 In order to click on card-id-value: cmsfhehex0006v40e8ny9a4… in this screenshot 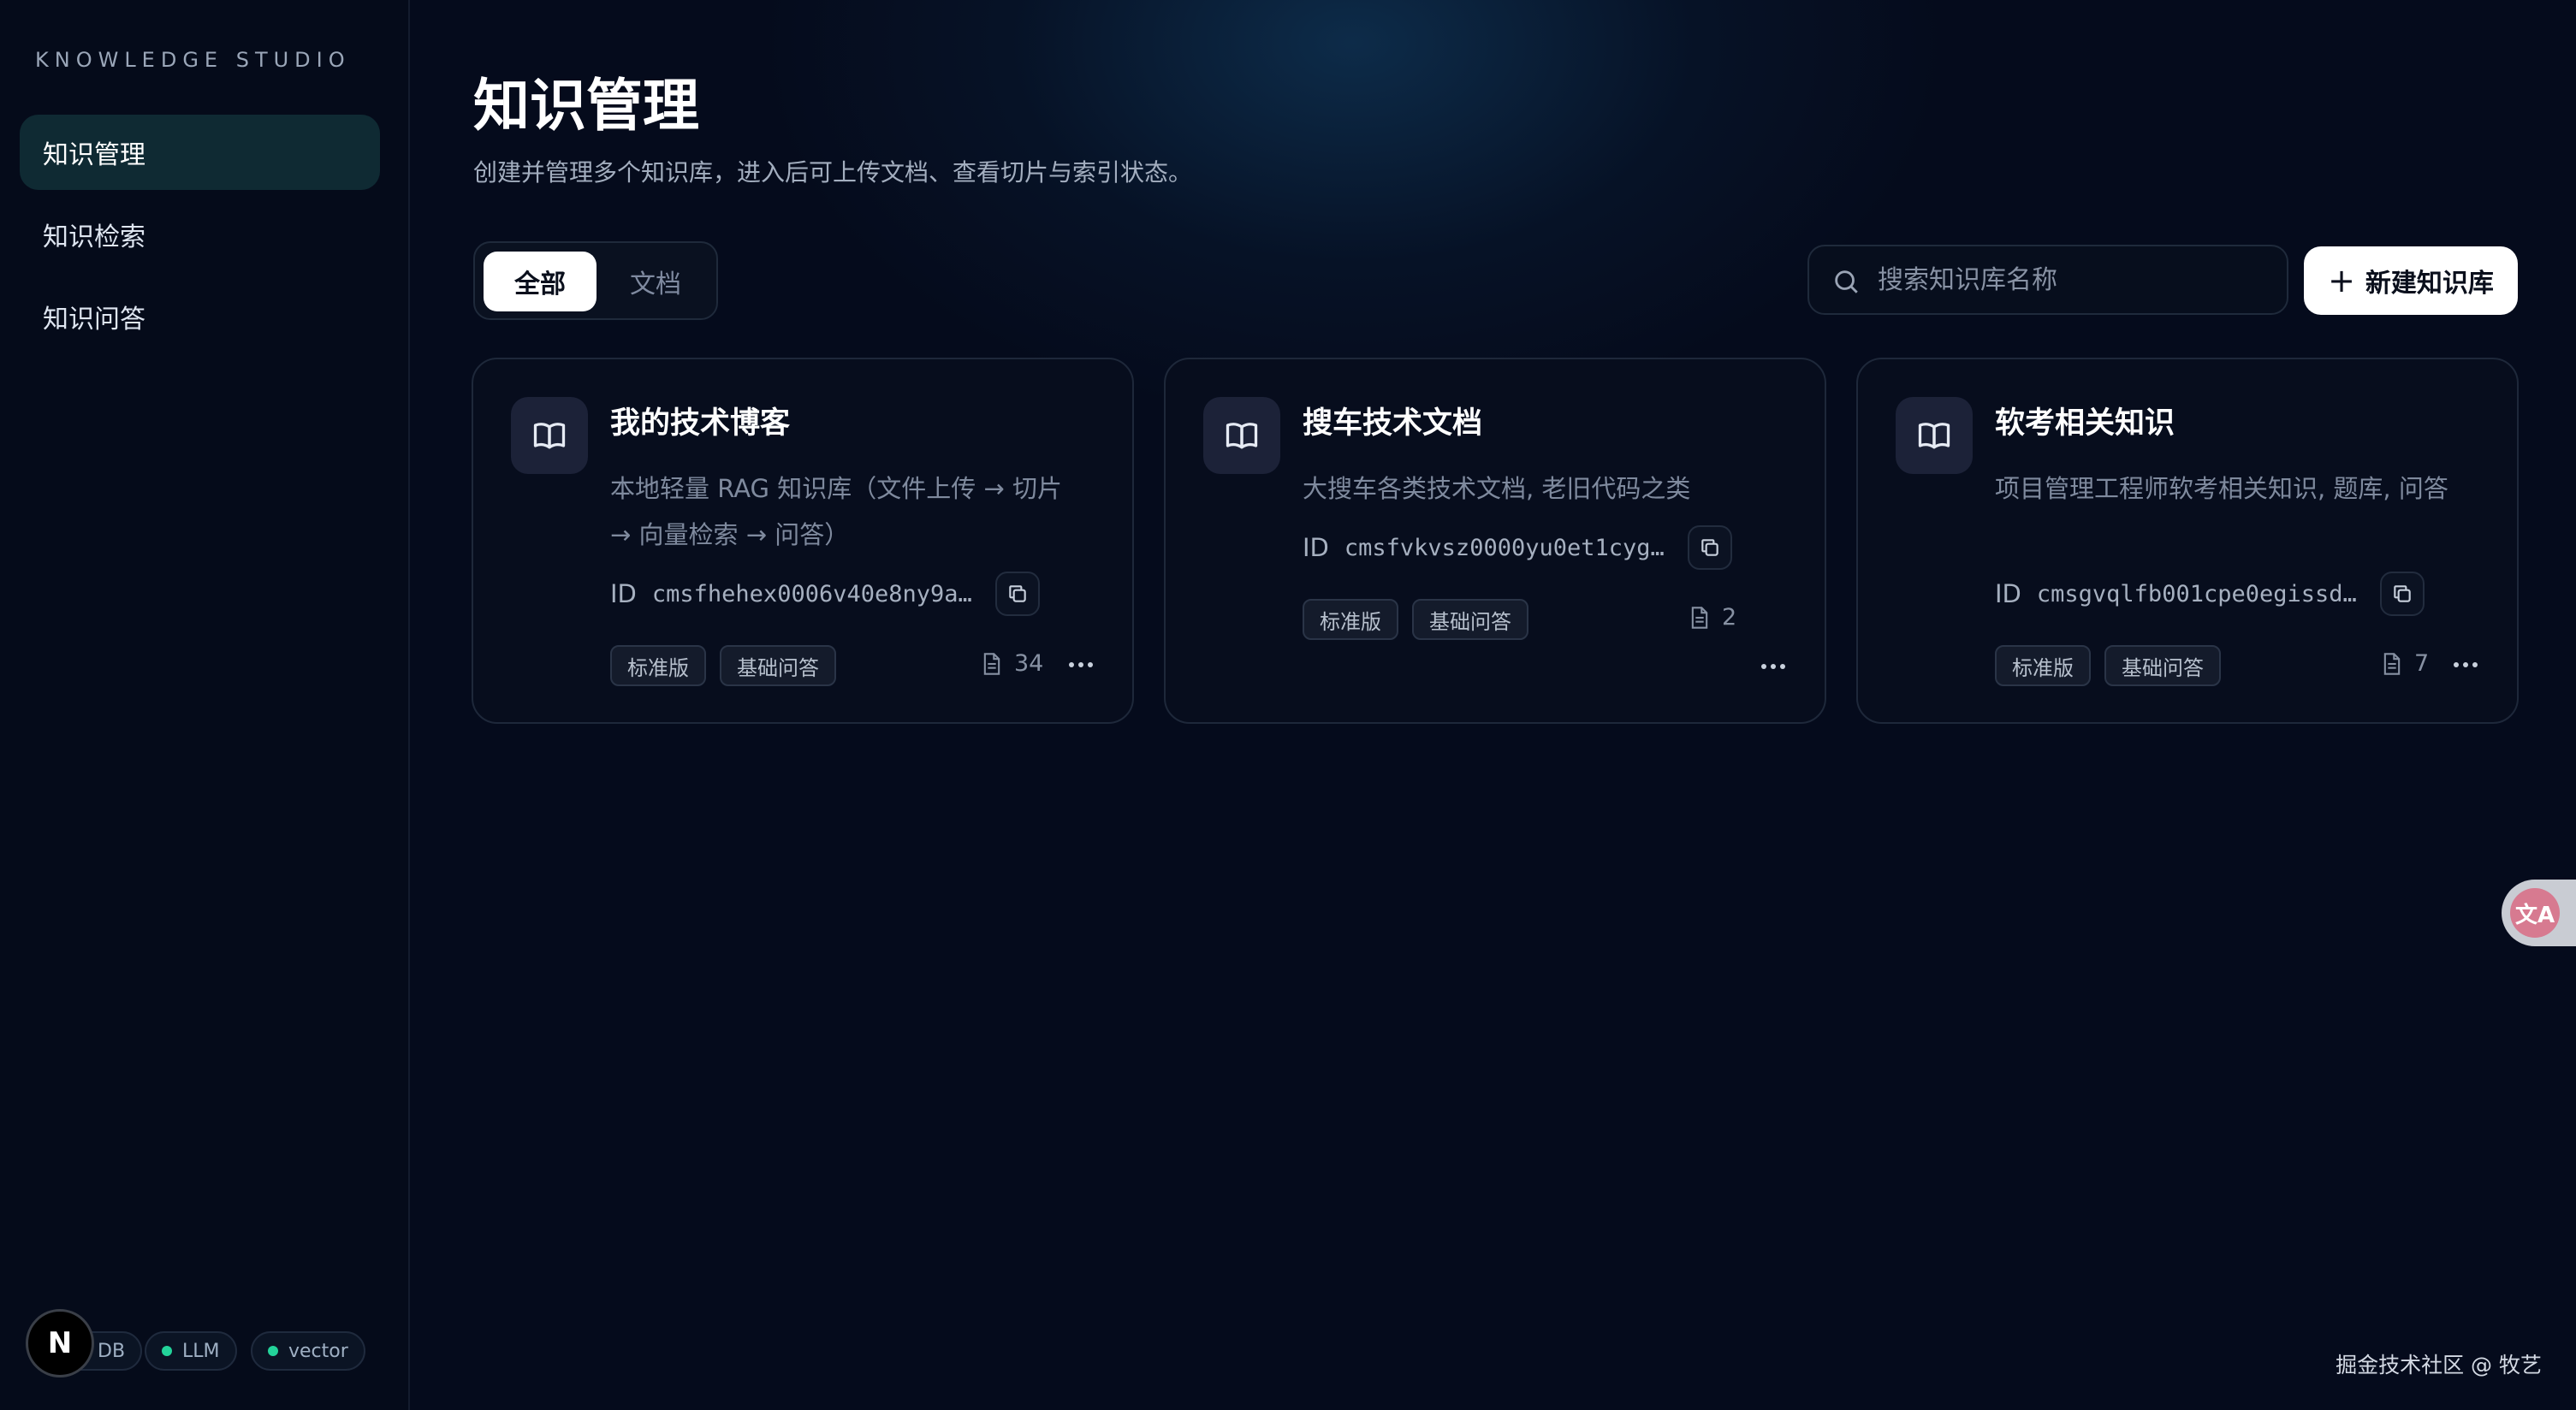, I will do `click(814, 593)`.